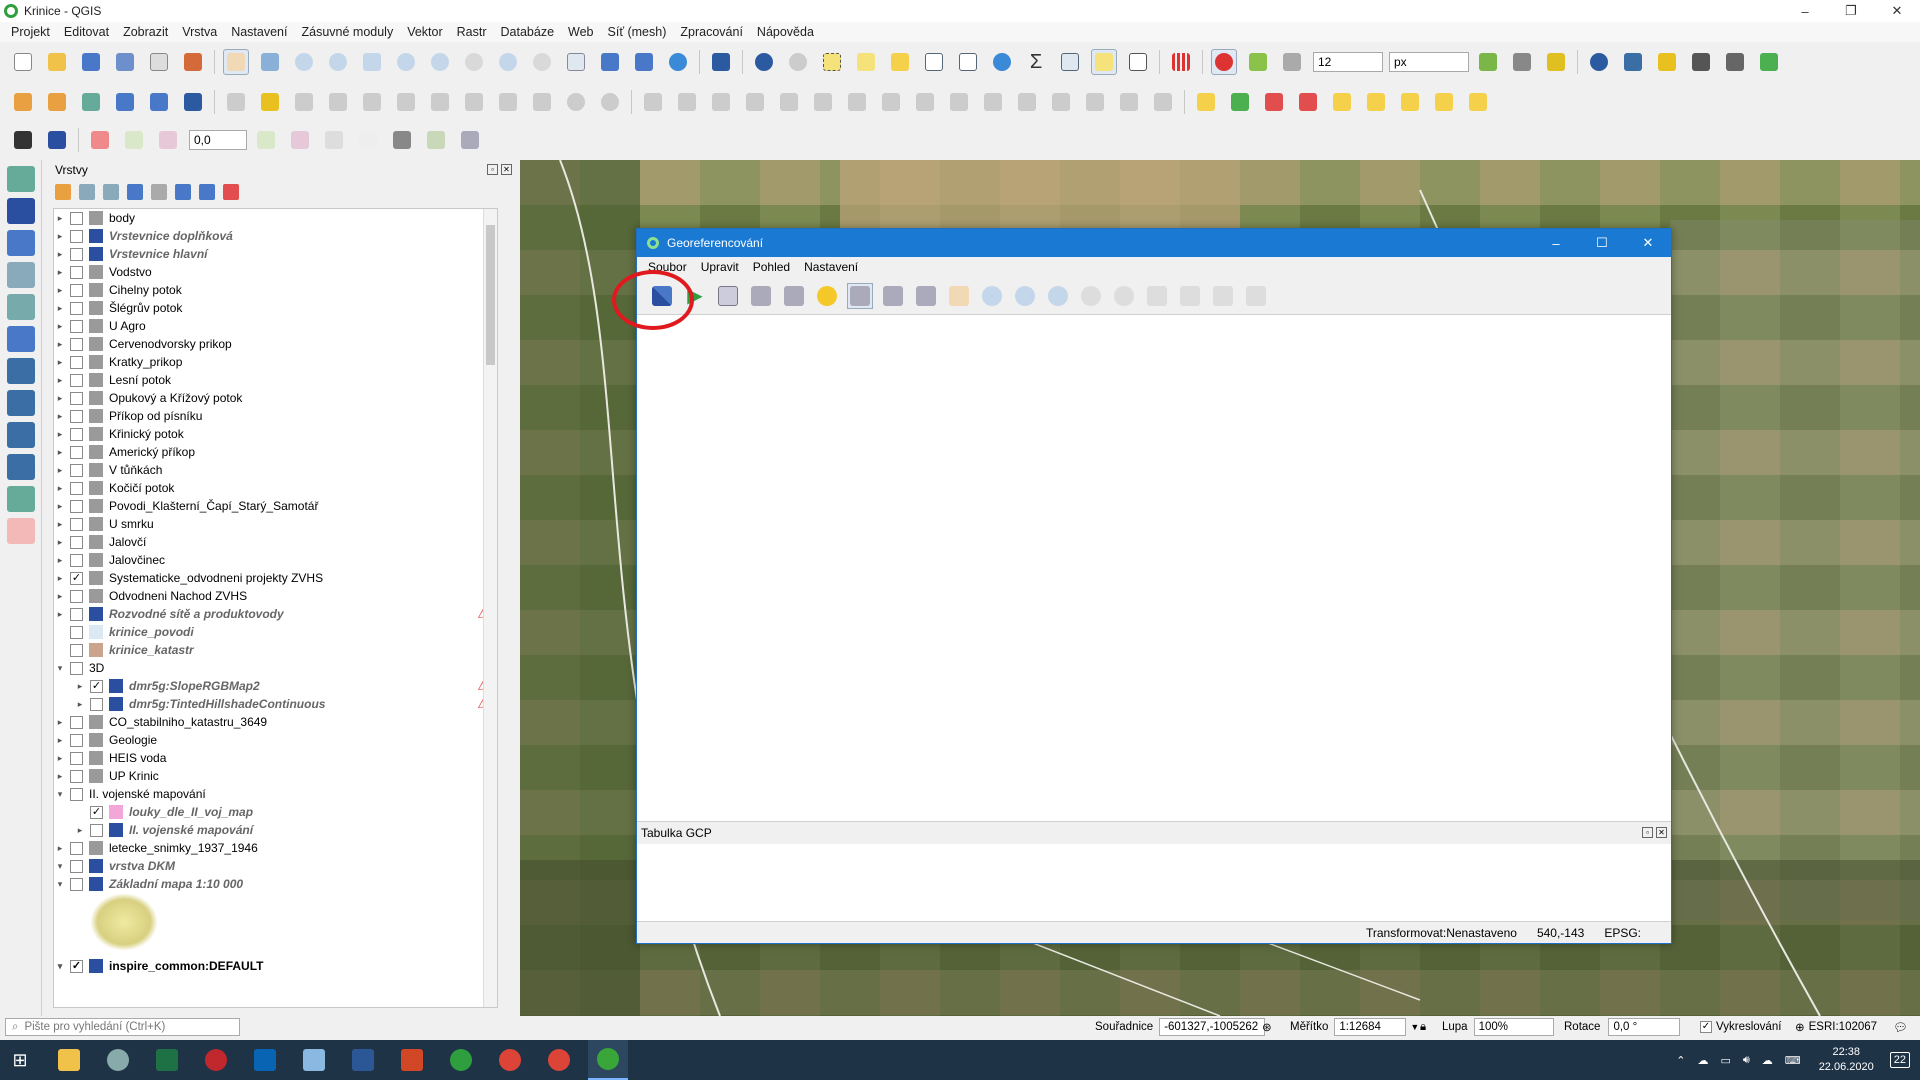 This screenshot has height=1080, width=1920. What do you see at coordinates (275, 506) in the screenshot?
I see `layer-row: ▸ Povodi_Klašterní_Čapí_Starý_Samotář` at bounding box center [275, 506].